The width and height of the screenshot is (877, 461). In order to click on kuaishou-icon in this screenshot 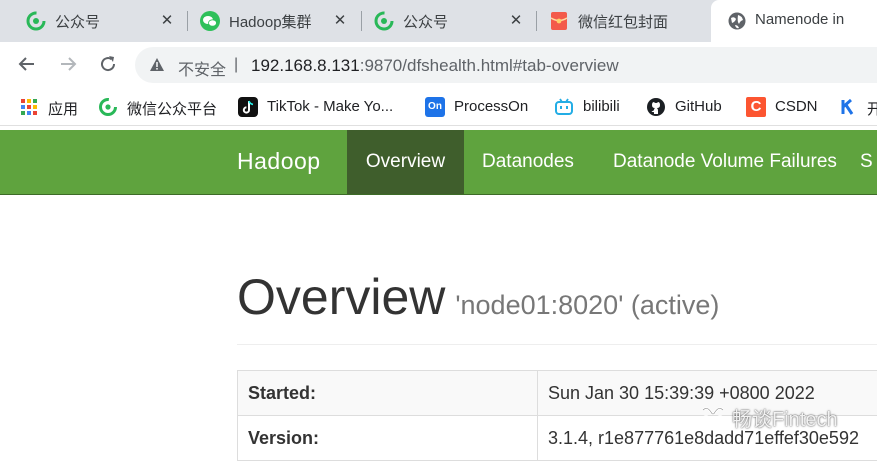, I will do `click(848, 107)`.